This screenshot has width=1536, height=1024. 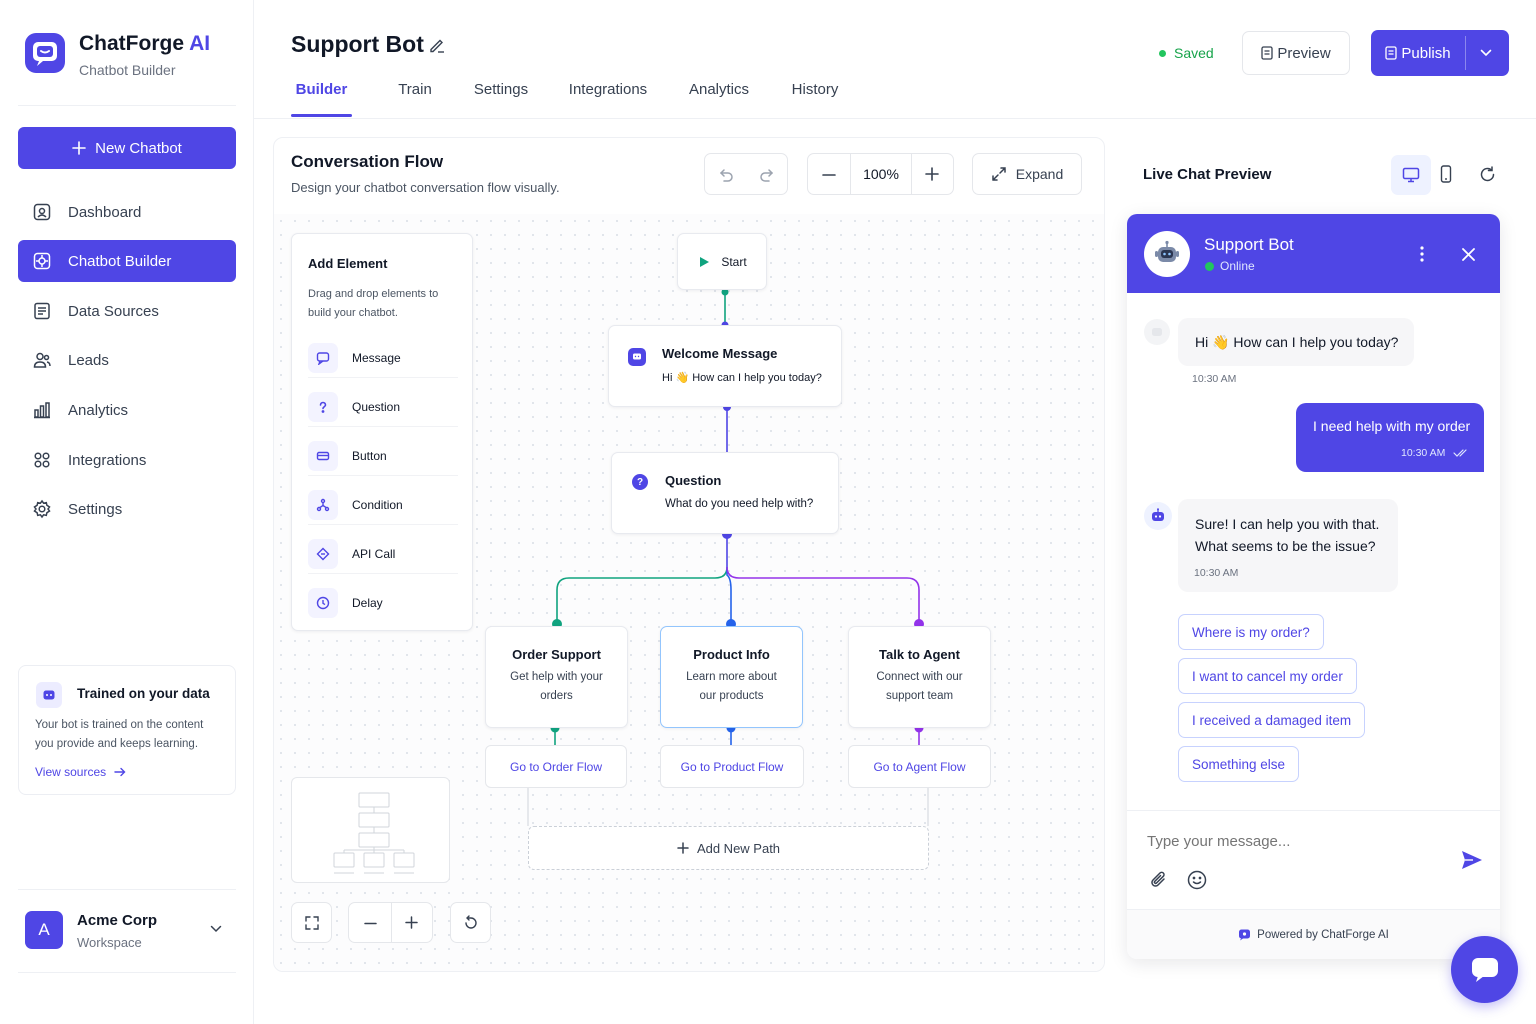 I want to click on desktop-view-button, so click(x=1411, y=175).